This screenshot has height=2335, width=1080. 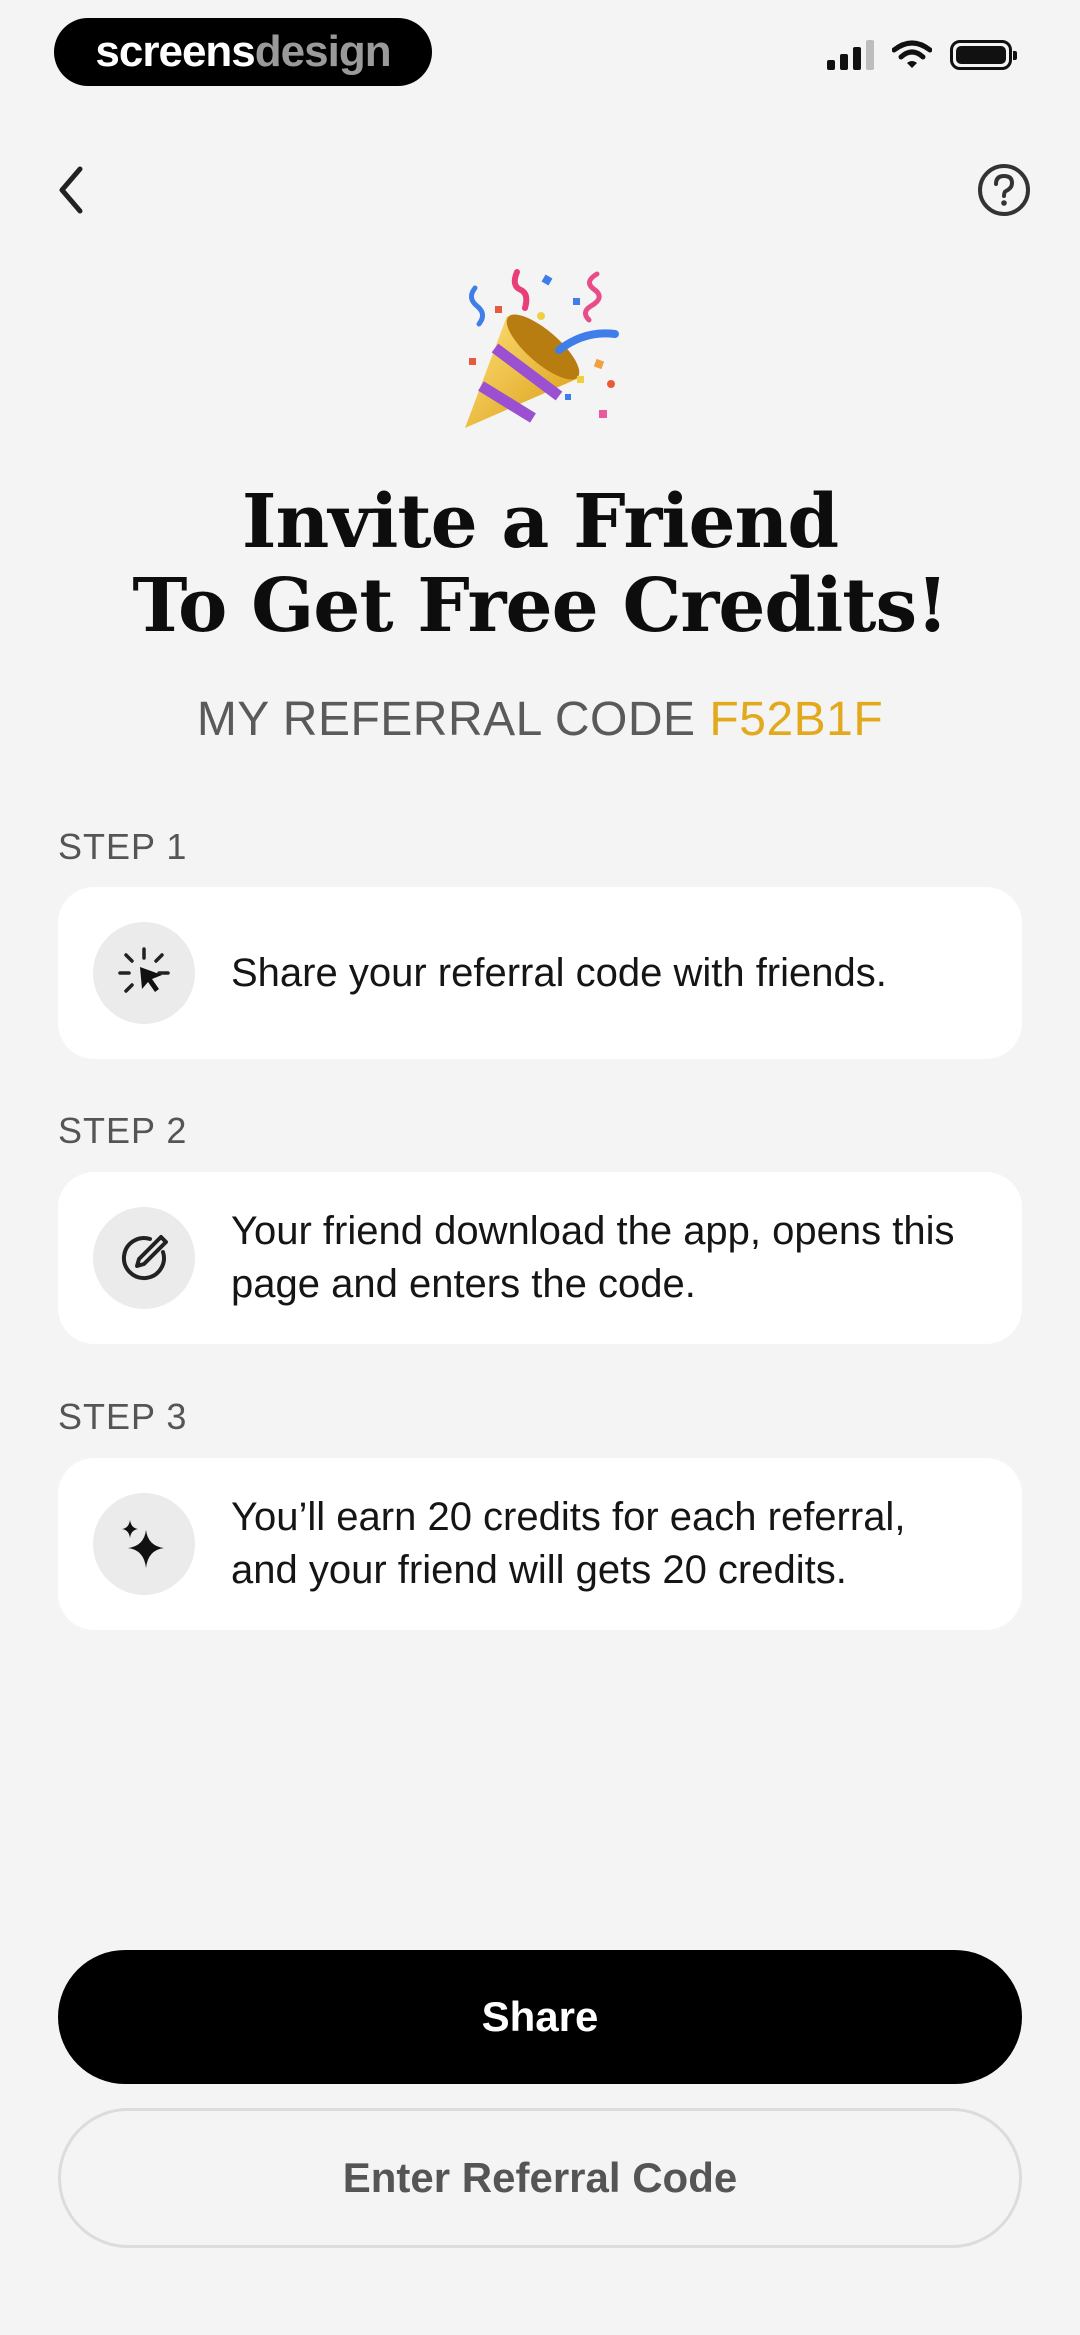 I want to click on back-button, so click(x=71, y=190).